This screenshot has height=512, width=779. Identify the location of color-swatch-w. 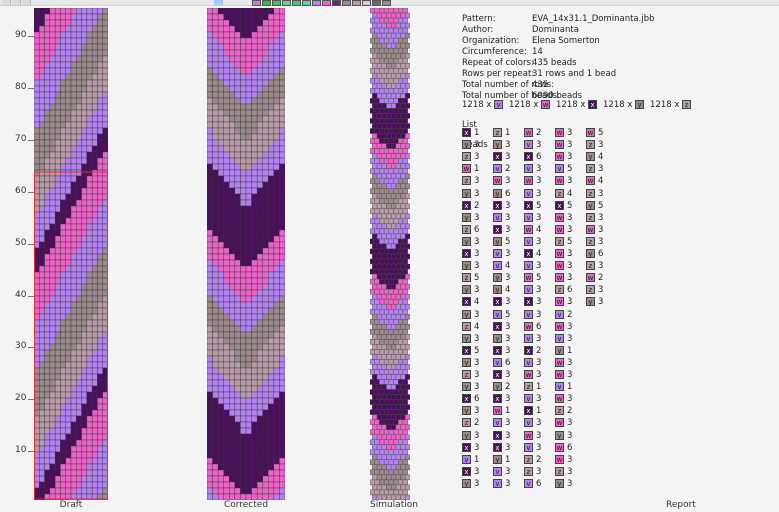
(326, 3).